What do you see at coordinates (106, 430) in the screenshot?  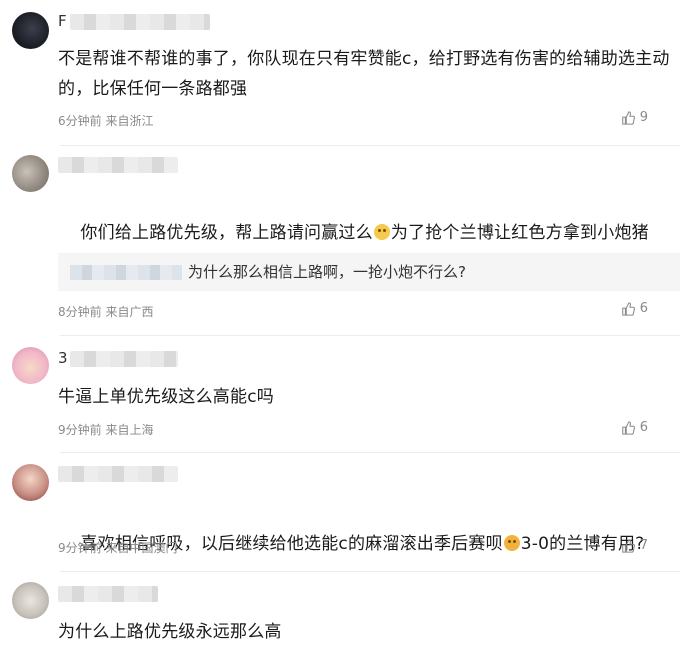 I see `comment-meta: 9分钟前 来自上海` at bounding box center [106, 430].